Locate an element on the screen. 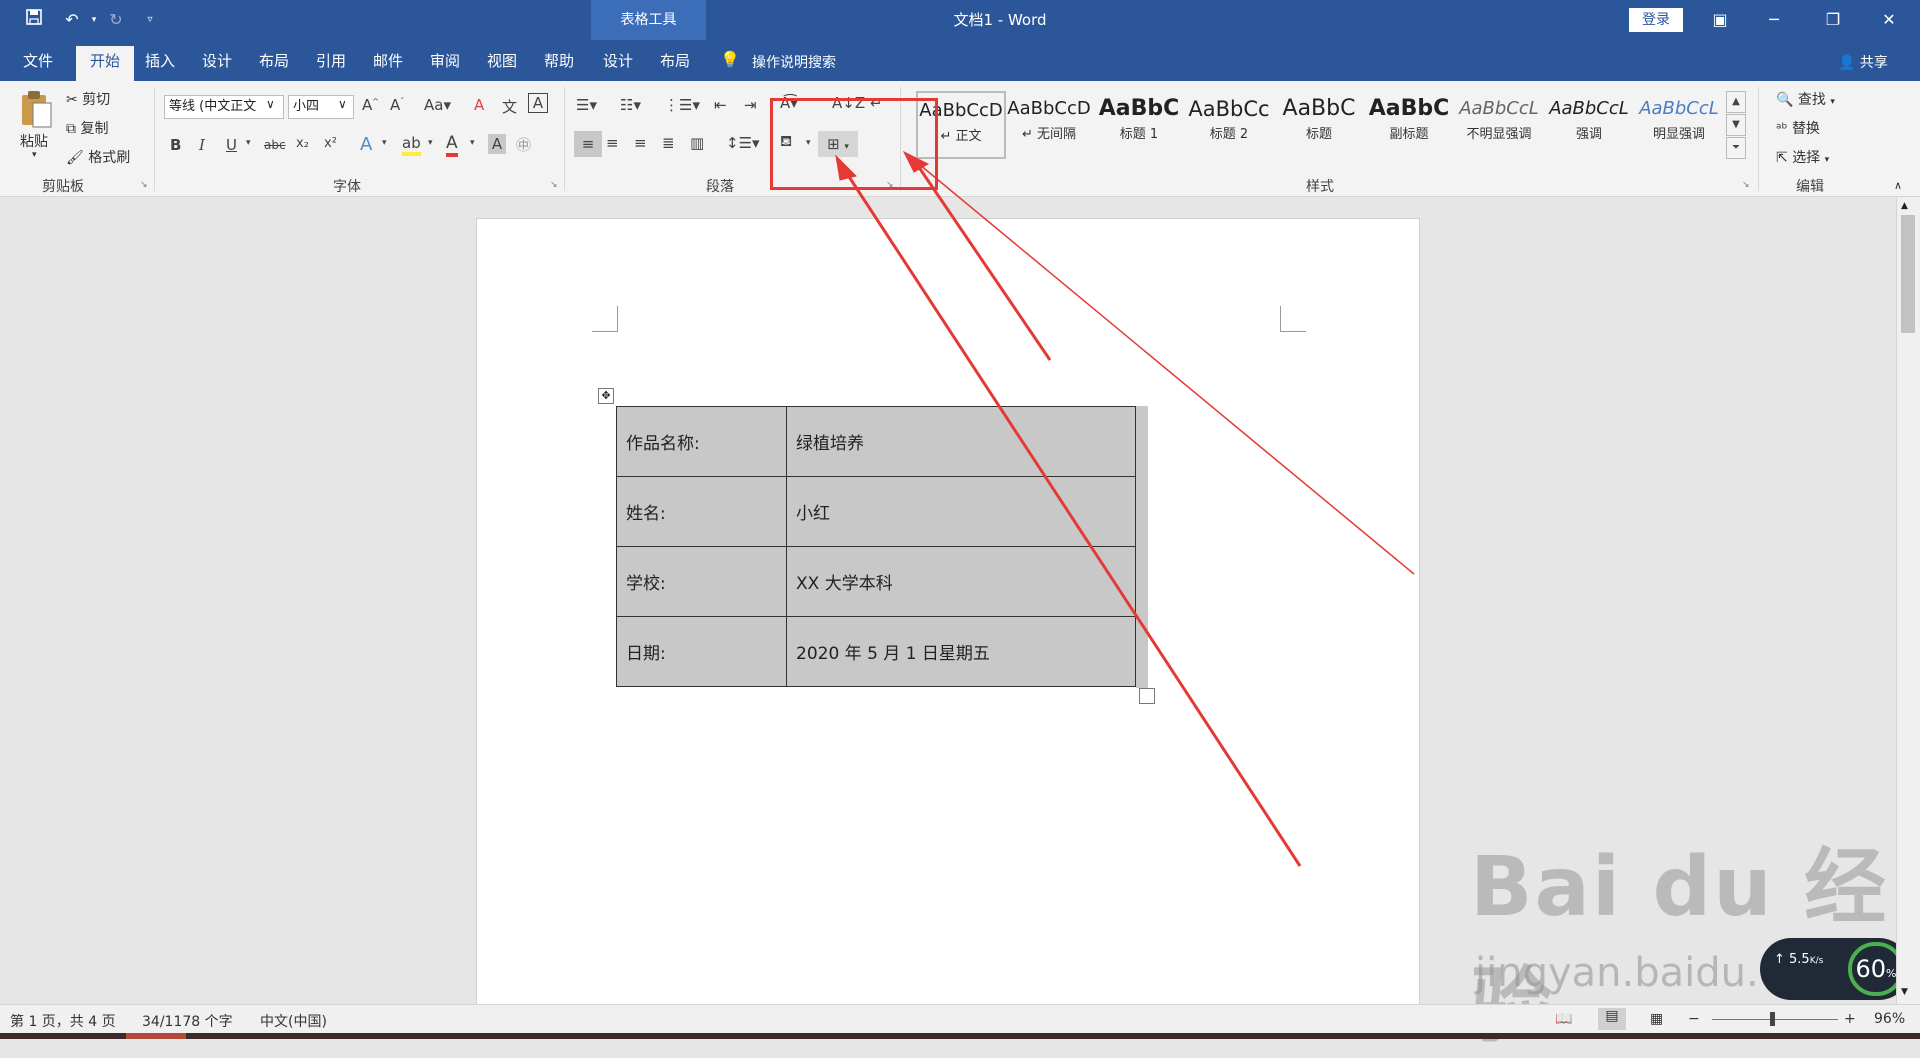 This screenshot has width=1920, height=1058. upload-speed: ↑ 5.5K/s is located at coordinates (1799, 959).